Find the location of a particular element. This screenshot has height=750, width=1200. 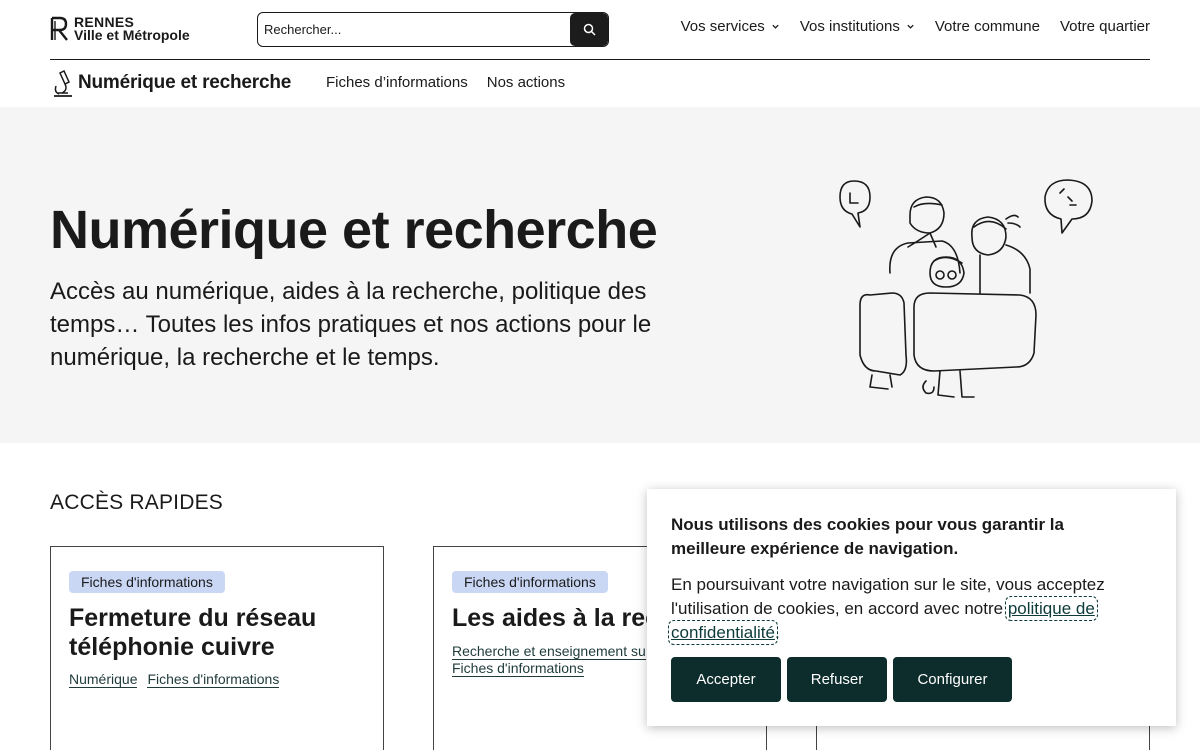

card-tags: Numérique Fiches d'informations is located at coordinates (174, 679).